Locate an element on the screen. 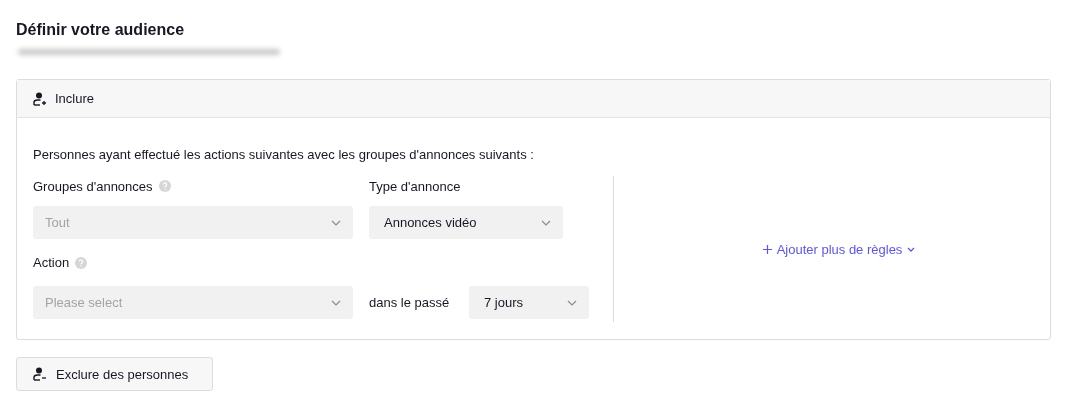 This screenshot has width=1067, height=406. plus-icon is located at coordinates (767, 249).